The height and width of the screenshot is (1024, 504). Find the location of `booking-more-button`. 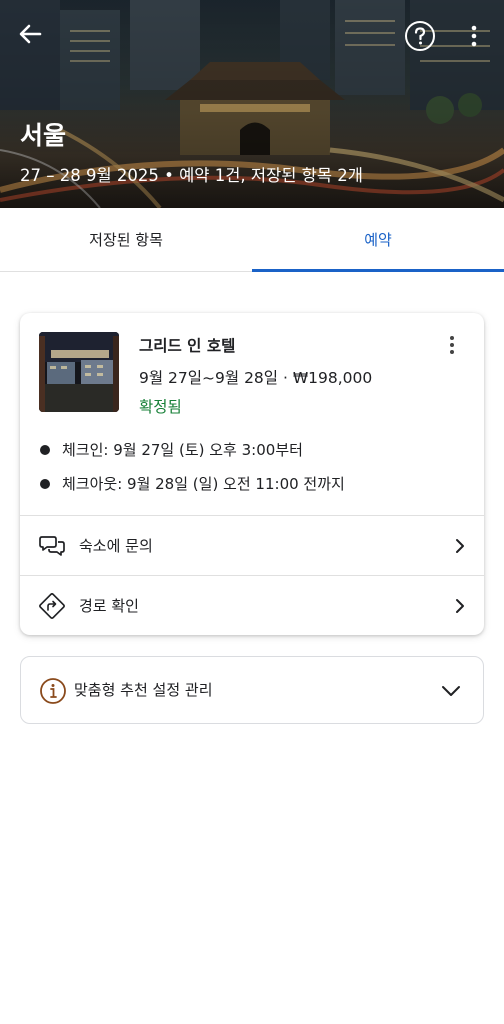

booking-more-button is located at coordinates (452, 345).